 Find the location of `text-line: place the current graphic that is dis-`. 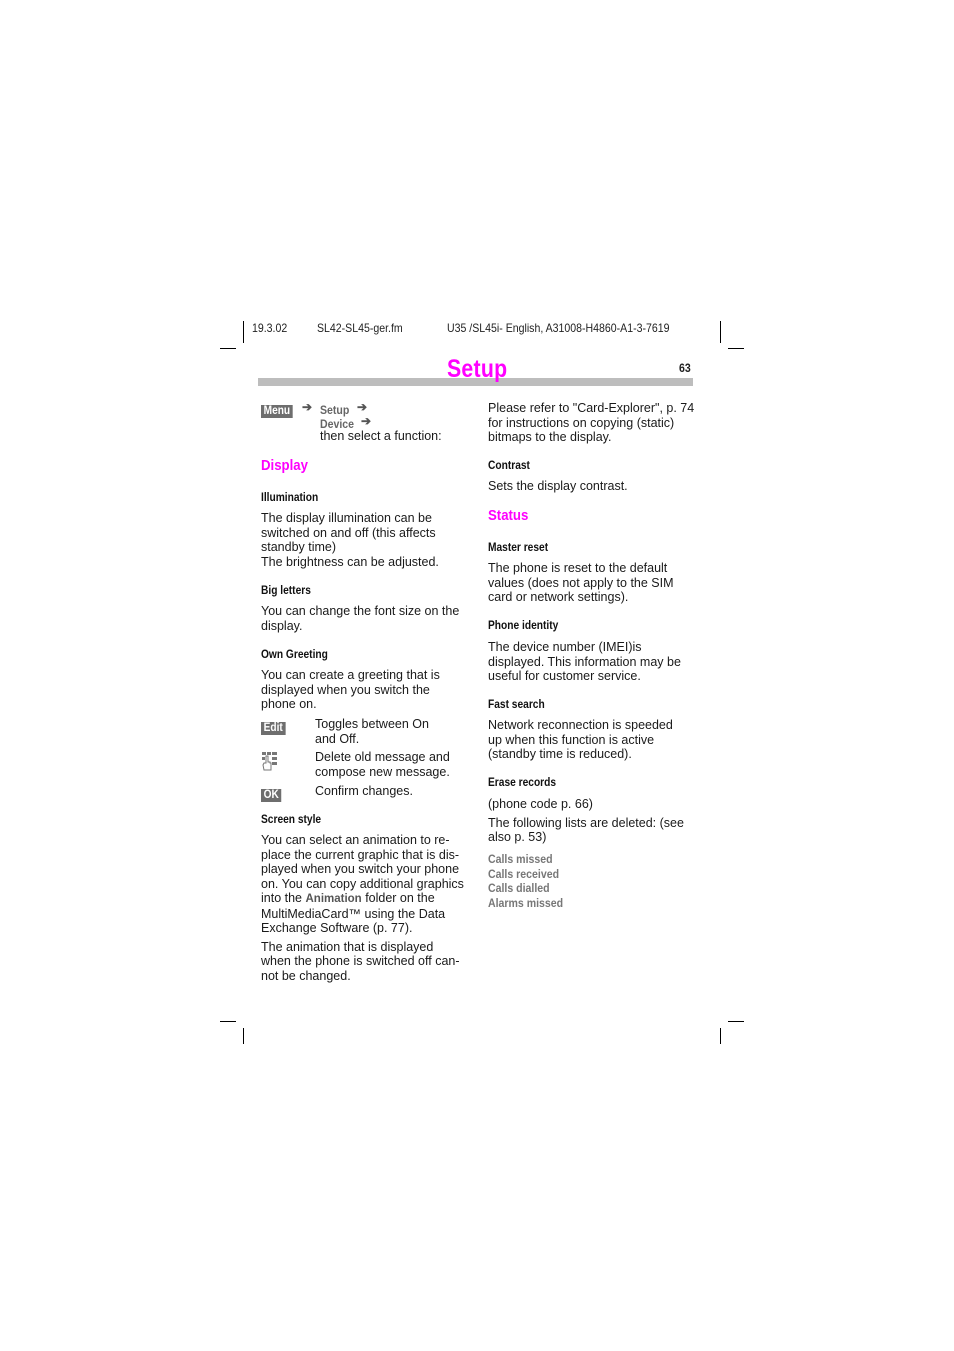

text-line: place the current graphic that is dis- is located at coordinates (360, 854).